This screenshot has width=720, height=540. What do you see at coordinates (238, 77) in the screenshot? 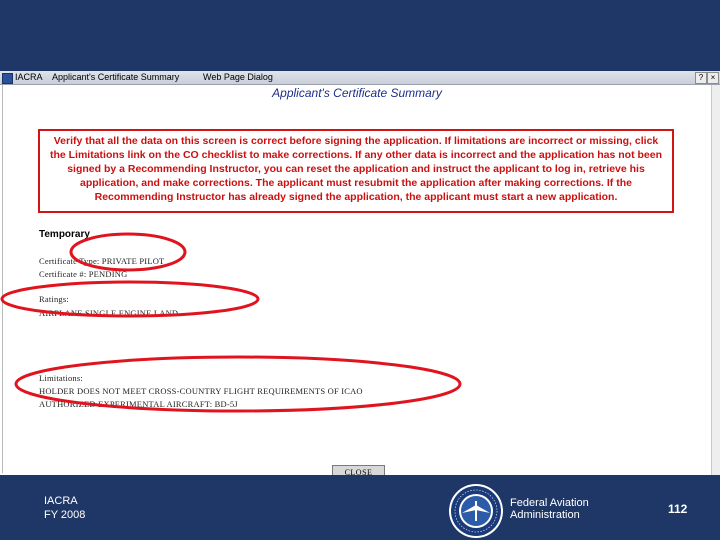
I see `titlebar-dialog-label: Web Page Dialog` at bounding box center [238, 77].